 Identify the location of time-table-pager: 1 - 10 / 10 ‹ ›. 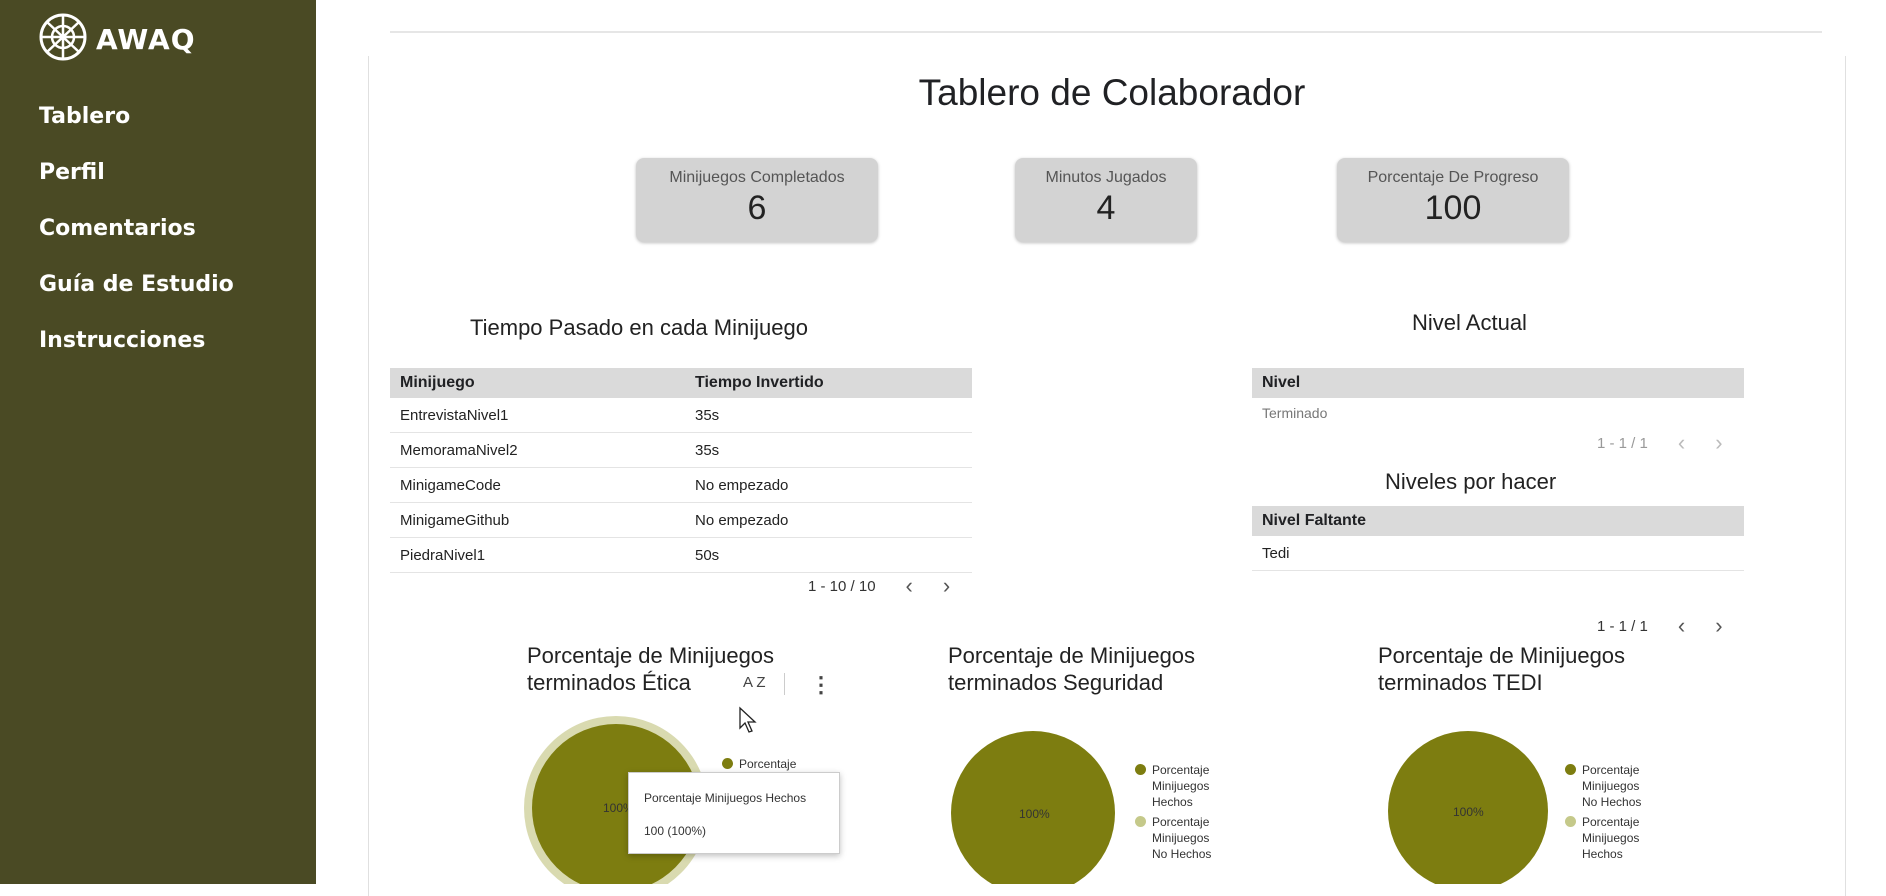
(879, 586).